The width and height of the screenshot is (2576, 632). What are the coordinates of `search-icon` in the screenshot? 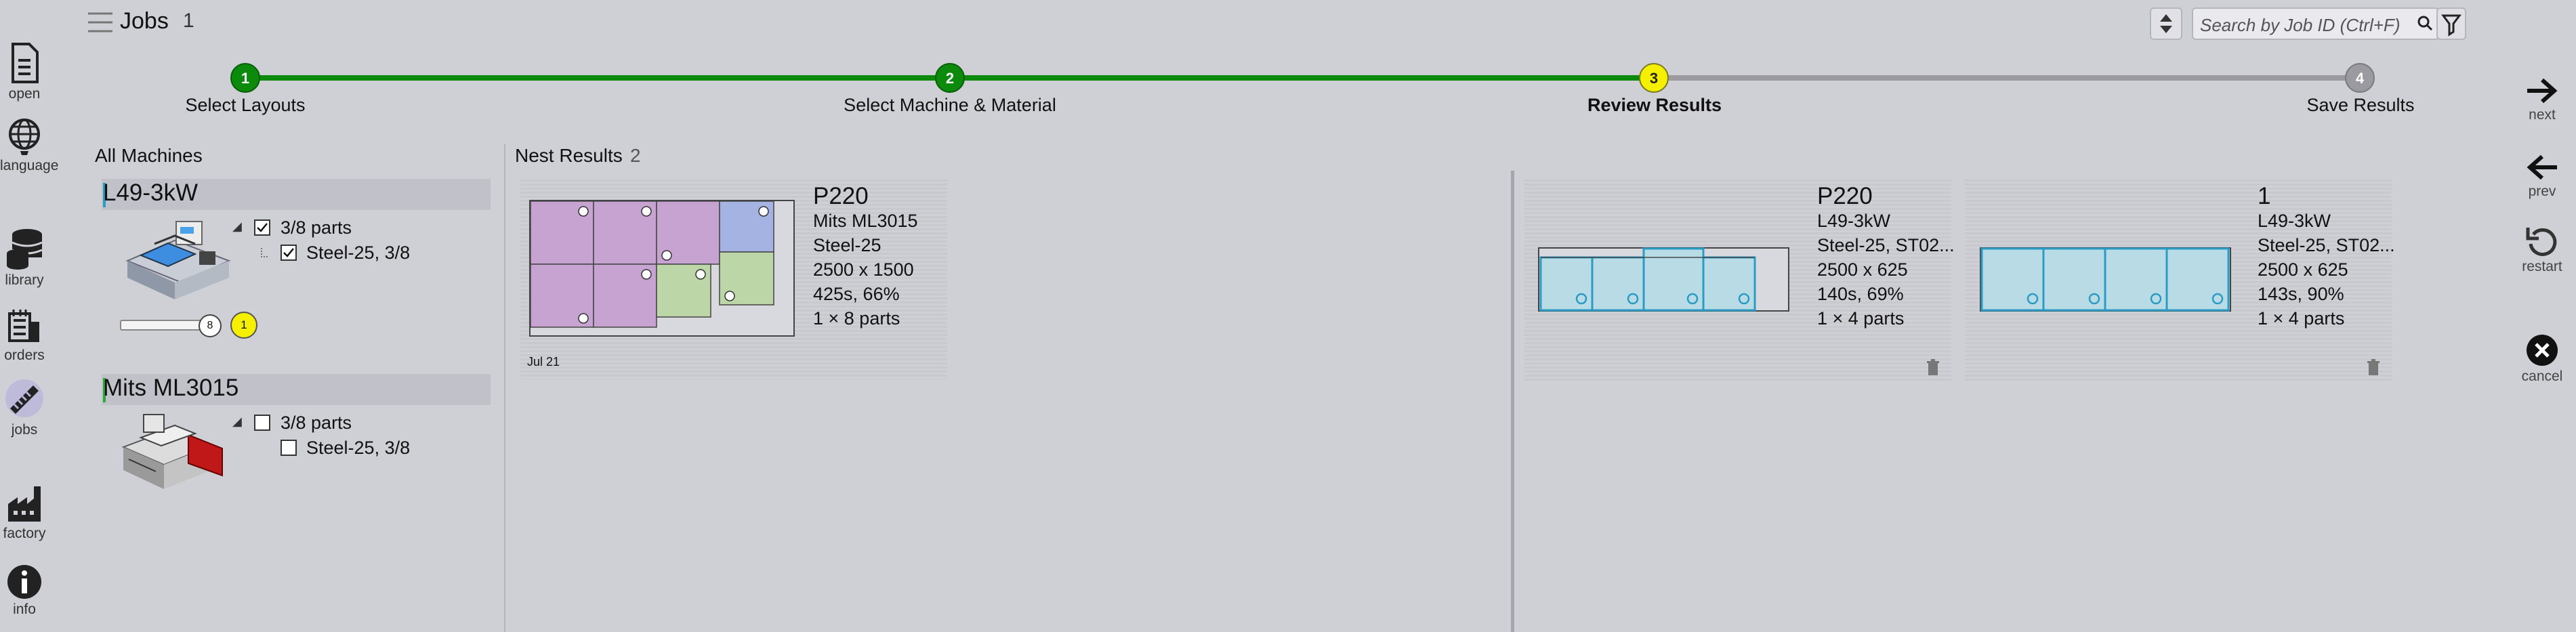 It's located at (2425, 23).